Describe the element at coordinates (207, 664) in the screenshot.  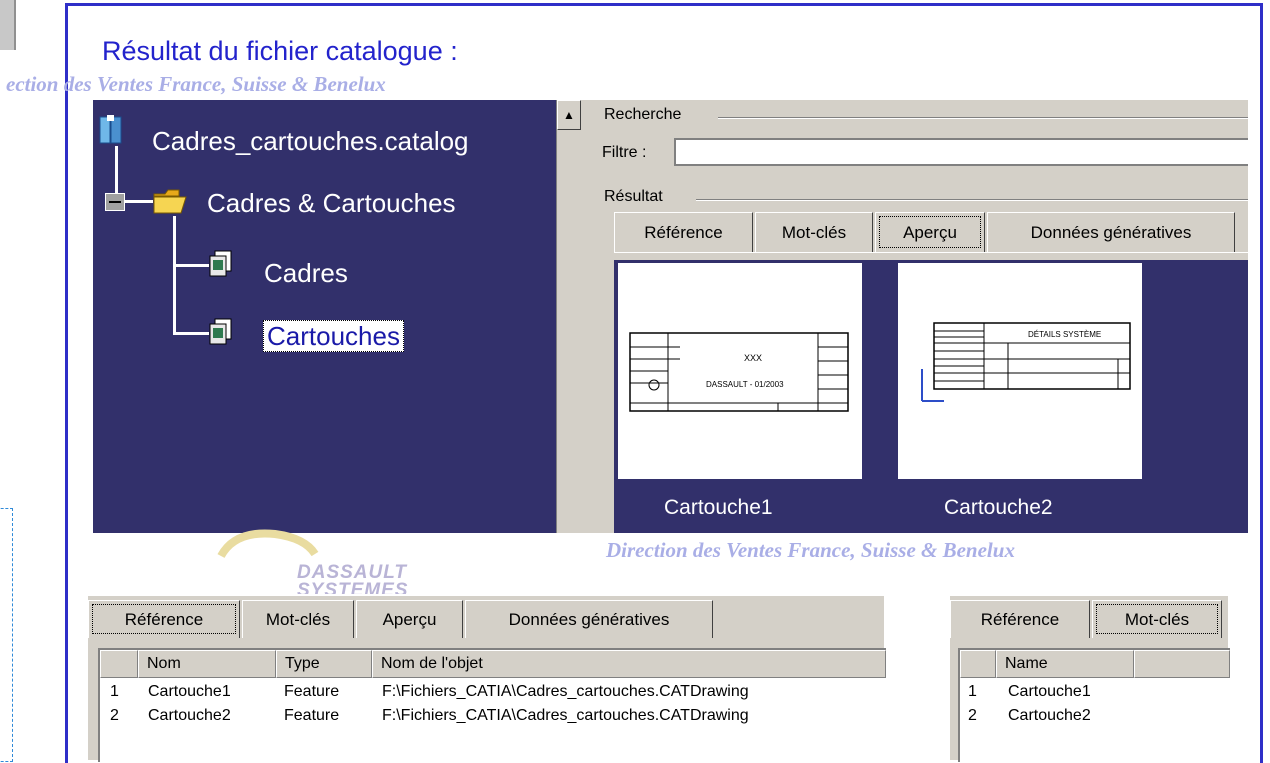
I see `column-header-nom: Nom` at that location.